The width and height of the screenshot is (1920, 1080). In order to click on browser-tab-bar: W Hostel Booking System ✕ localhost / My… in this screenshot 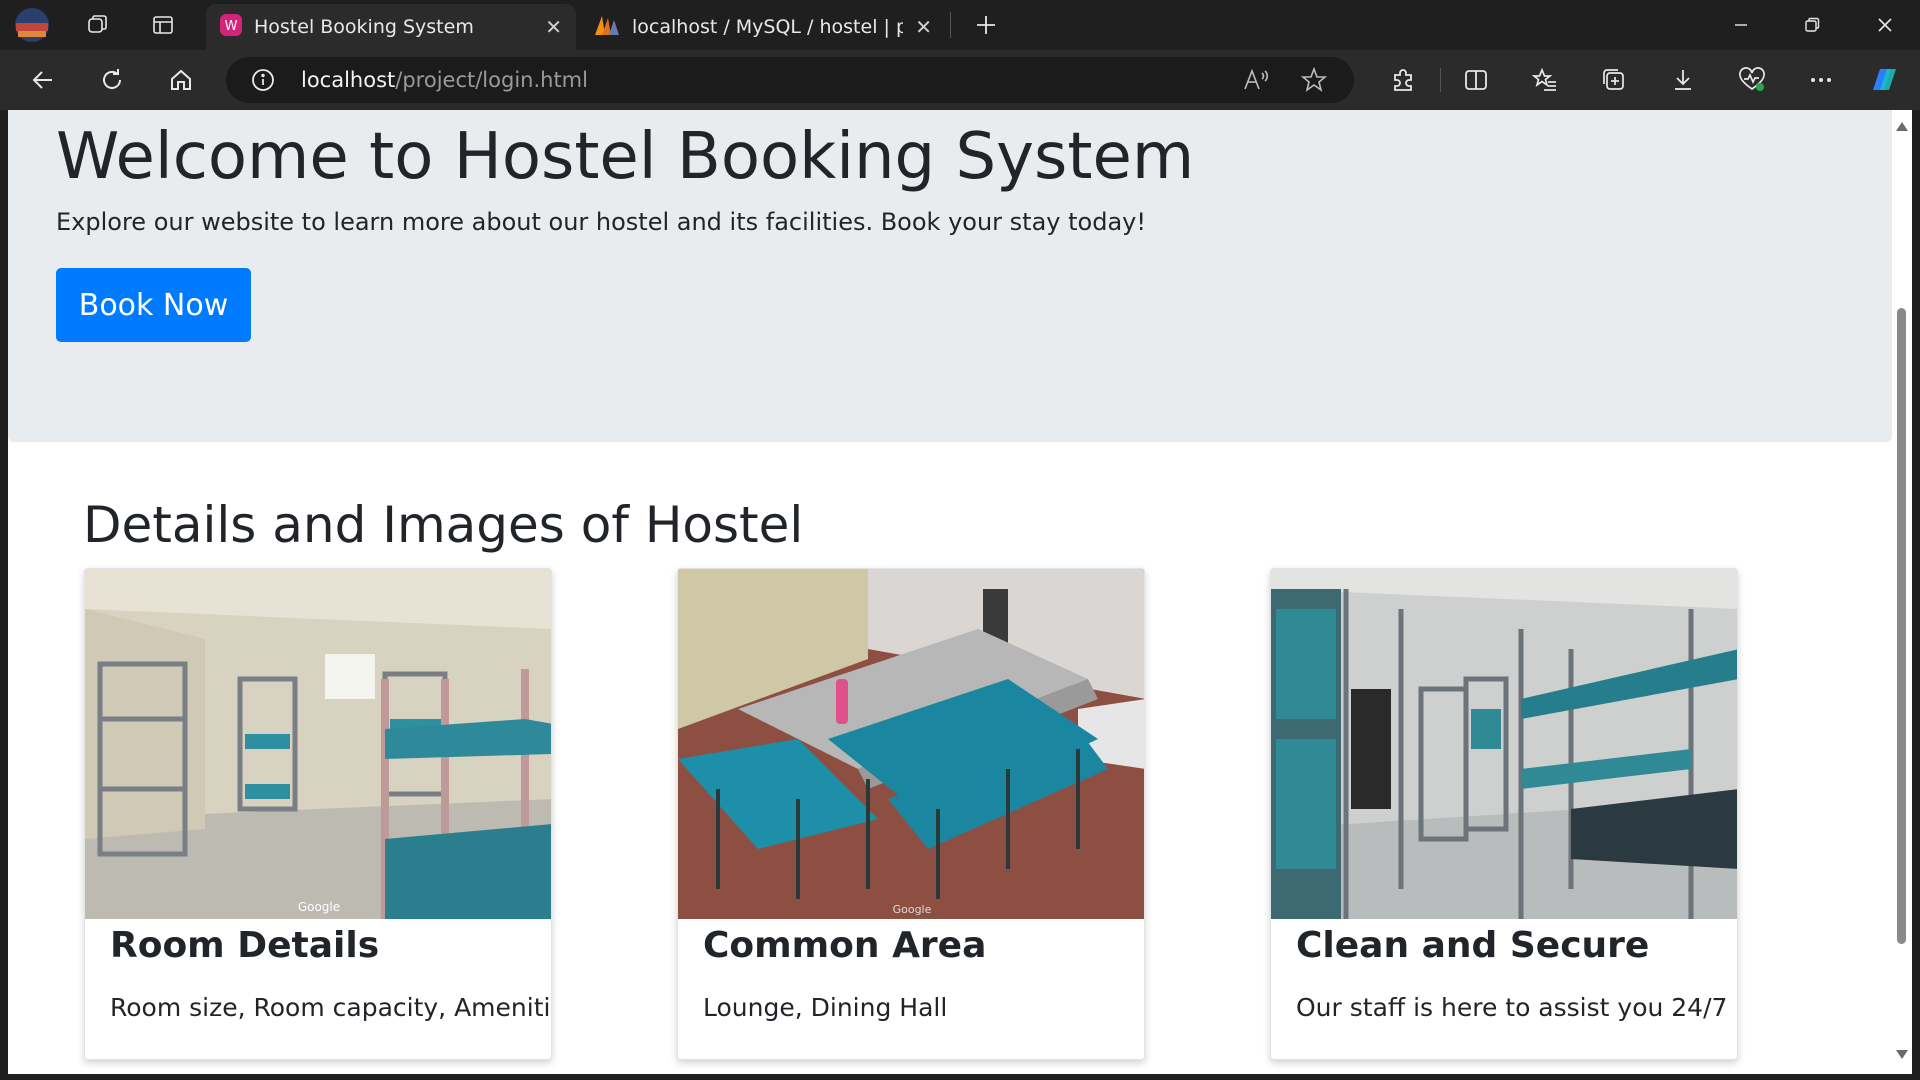, I will do `click(960, 25)`.